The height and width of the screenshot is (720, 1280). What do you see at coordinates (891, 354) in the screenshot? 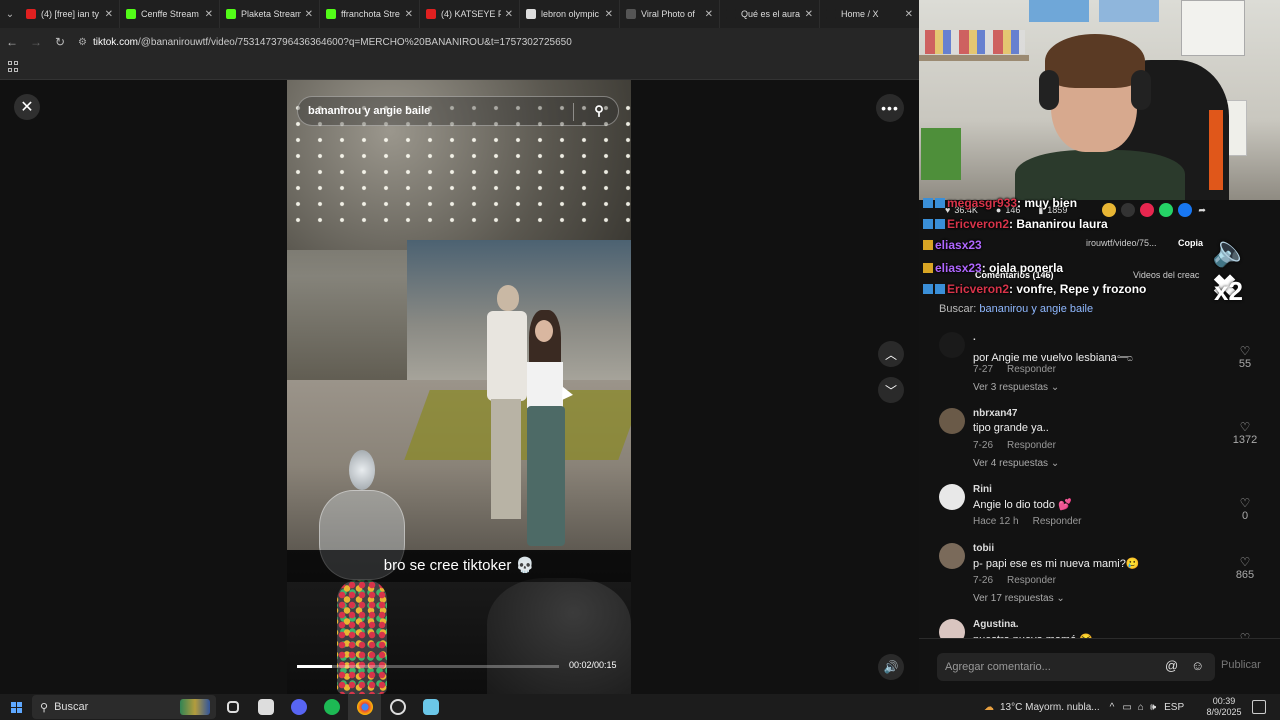
I see `previous-video-button: ︿` at bounding box center [891, 354].